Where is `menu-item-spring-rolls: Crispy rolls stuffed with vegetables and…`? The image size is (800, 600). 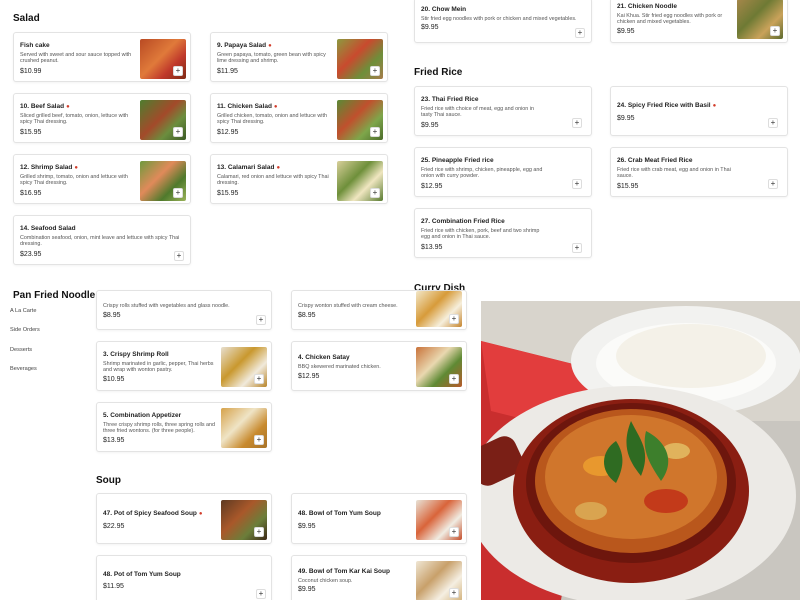 menu-item-spring-rolls: Crispy rolls stuffed with vegetables and… is located at coordinates (184, 310).